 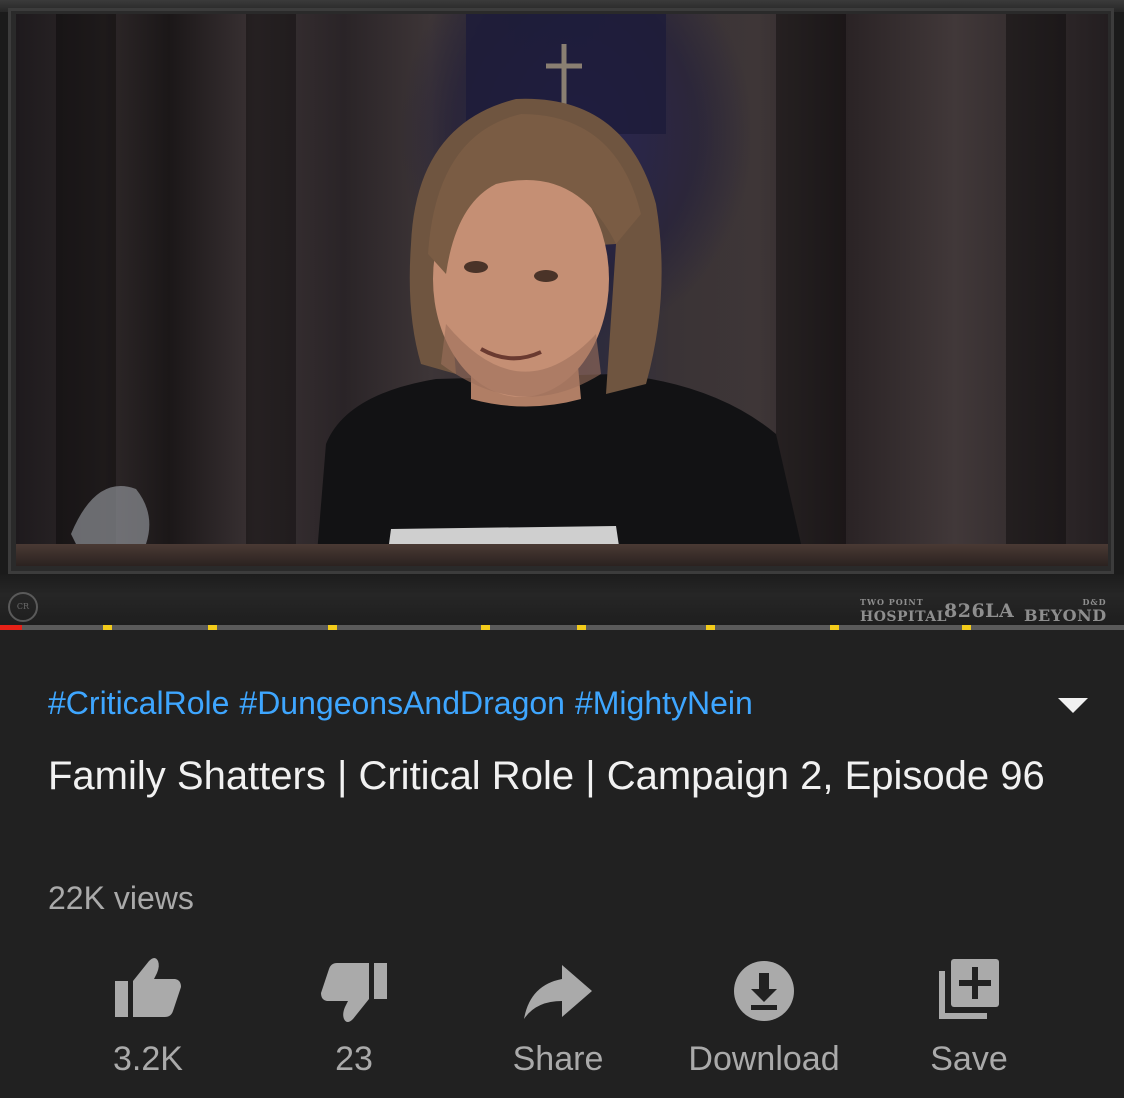 What do you see at coordinates (148, 1059) in the screenshot?
I see `like-count: 3.2K` at bounding box center [148, 1059].